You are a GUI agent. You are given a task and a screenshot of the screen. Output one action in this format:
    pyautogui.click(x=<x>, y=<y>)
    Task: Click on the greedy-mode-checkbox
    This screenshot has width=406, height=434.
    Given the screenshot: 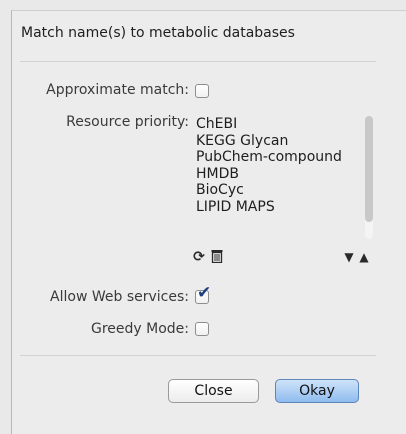 What is the action you would take?
    pyautogui.click(x=202, y=329)
    